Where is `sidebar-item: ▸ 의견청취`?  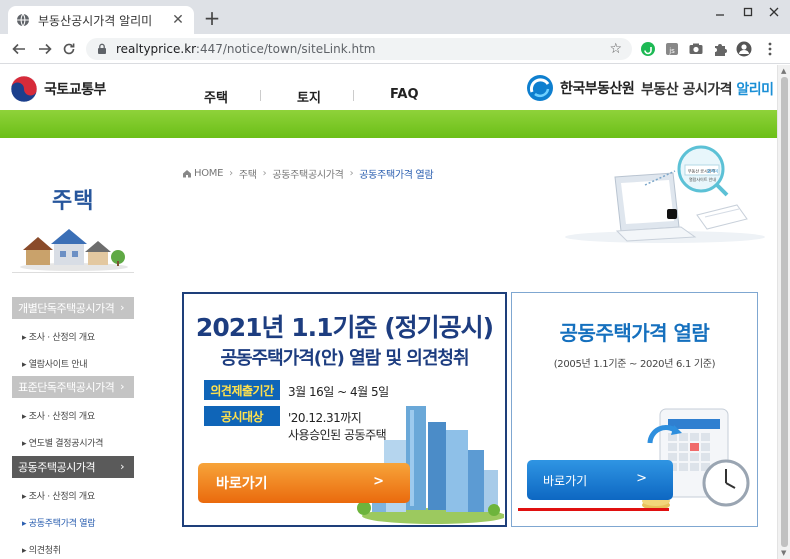 sidebar-item: ▸ 의견청취 is located at coordinates (41, 549).